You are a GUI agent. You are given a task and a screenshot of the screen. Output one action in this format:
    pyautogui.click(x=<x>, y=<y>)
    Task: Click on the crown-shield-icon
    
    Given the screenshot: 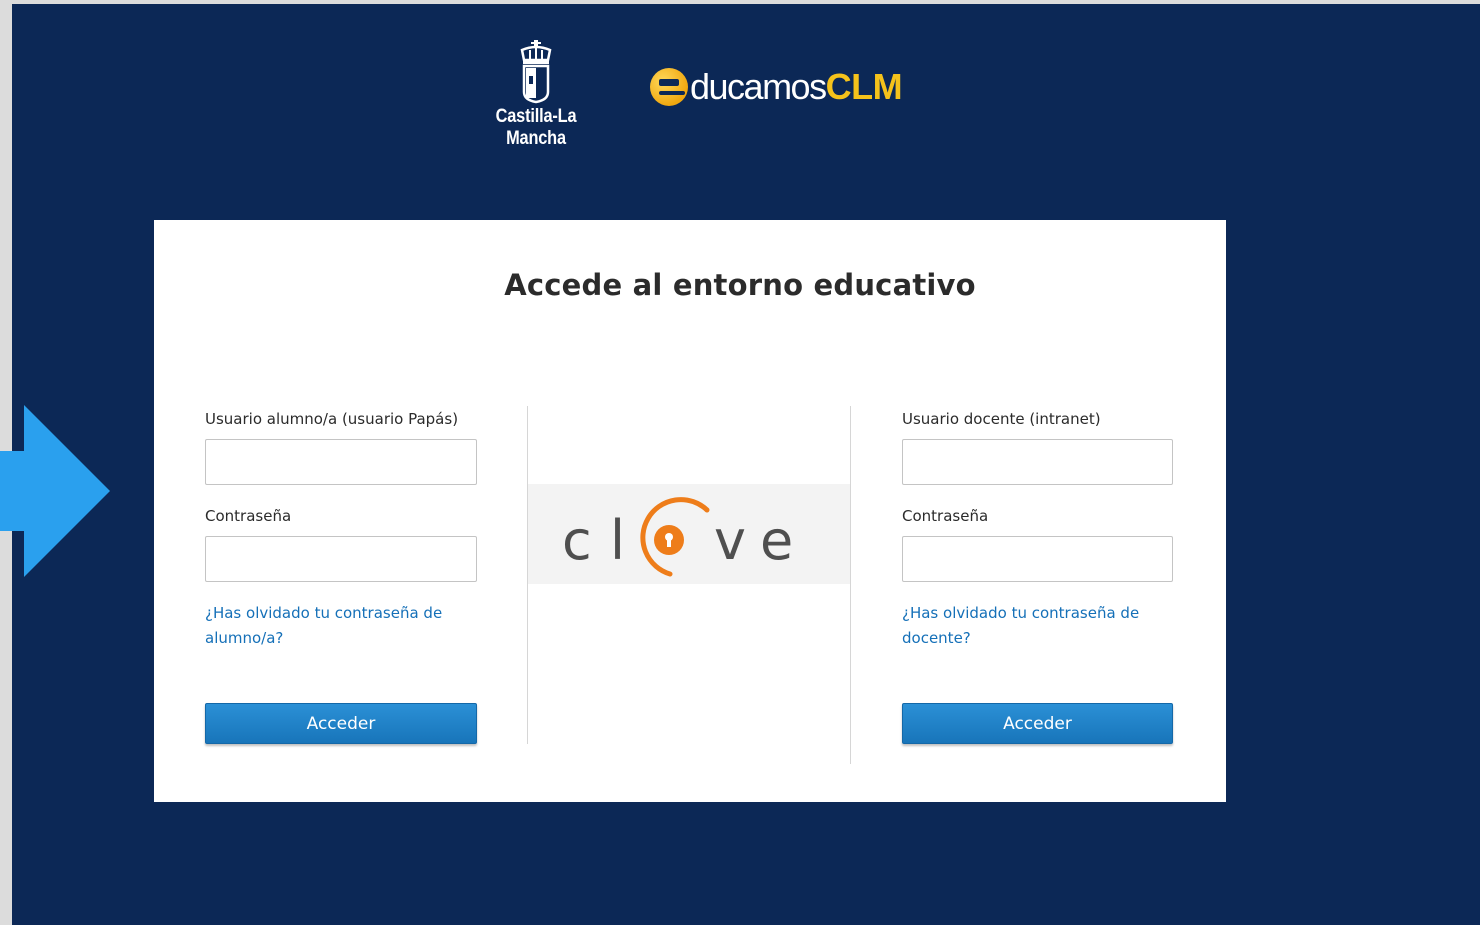 What is the action you would take?
    pyautogui.click(x=536, y=72)
    